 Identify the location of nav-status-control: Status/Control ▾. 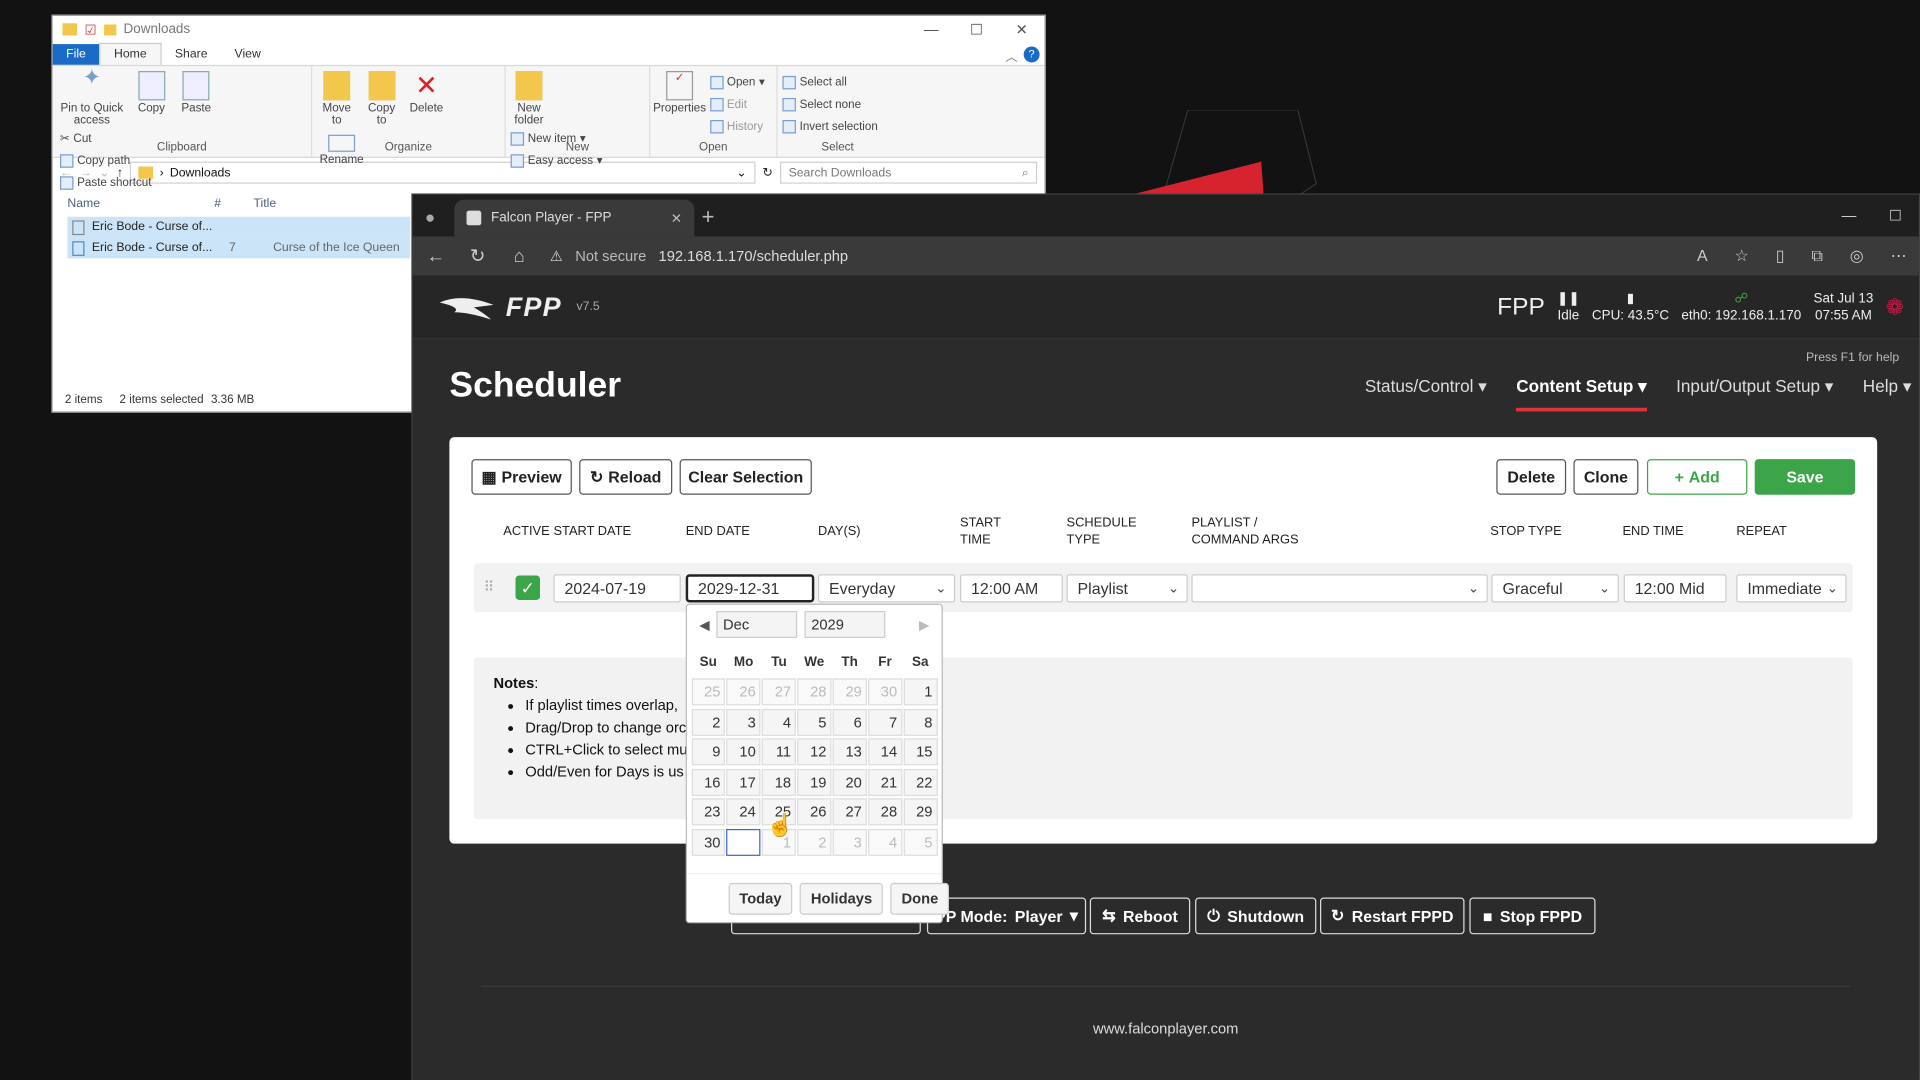
(1426, 394).